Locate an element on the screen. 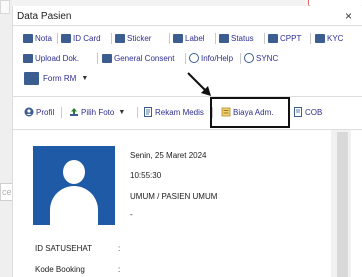 This screenshot has width=362, height=277. info-help-button: Info/Help is located at coordinates (211, 58).